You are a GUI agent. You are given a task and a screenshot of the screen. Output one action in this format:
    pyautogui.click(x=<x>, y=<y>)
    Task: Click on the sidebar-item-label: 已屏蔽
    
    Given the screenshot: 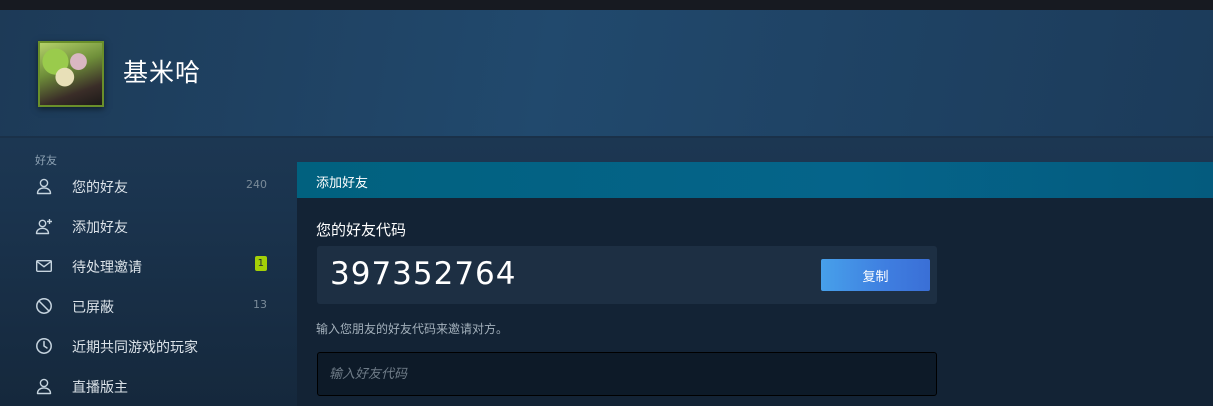 What is the action you would take?
    pyautogui.click(x=93, y=308)
    